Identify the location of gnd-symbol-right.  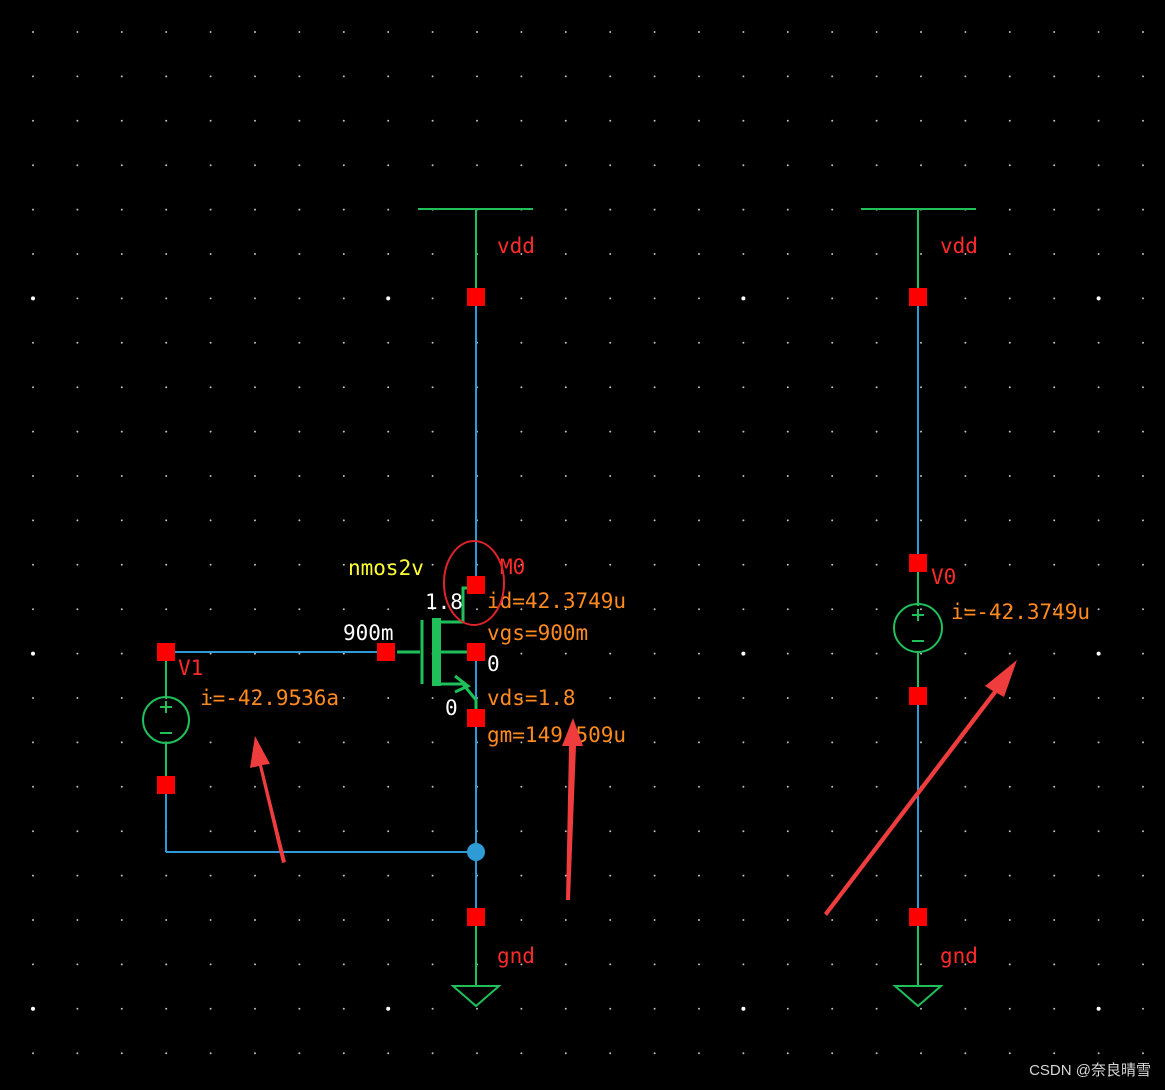
(918, 964).